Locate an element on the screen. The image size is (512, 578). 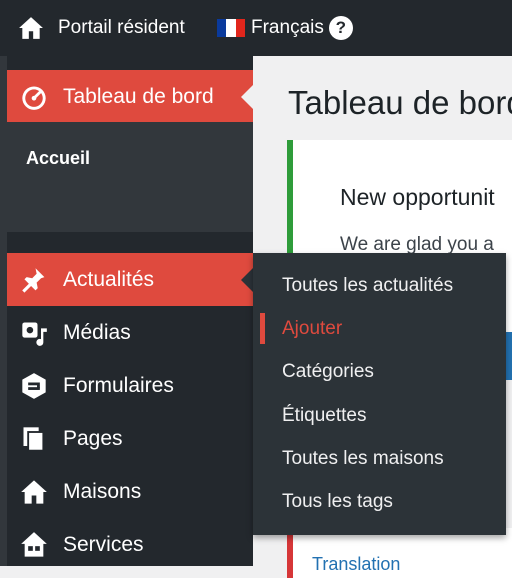
home-link: Portail résident is located at coordinates (101, 28).